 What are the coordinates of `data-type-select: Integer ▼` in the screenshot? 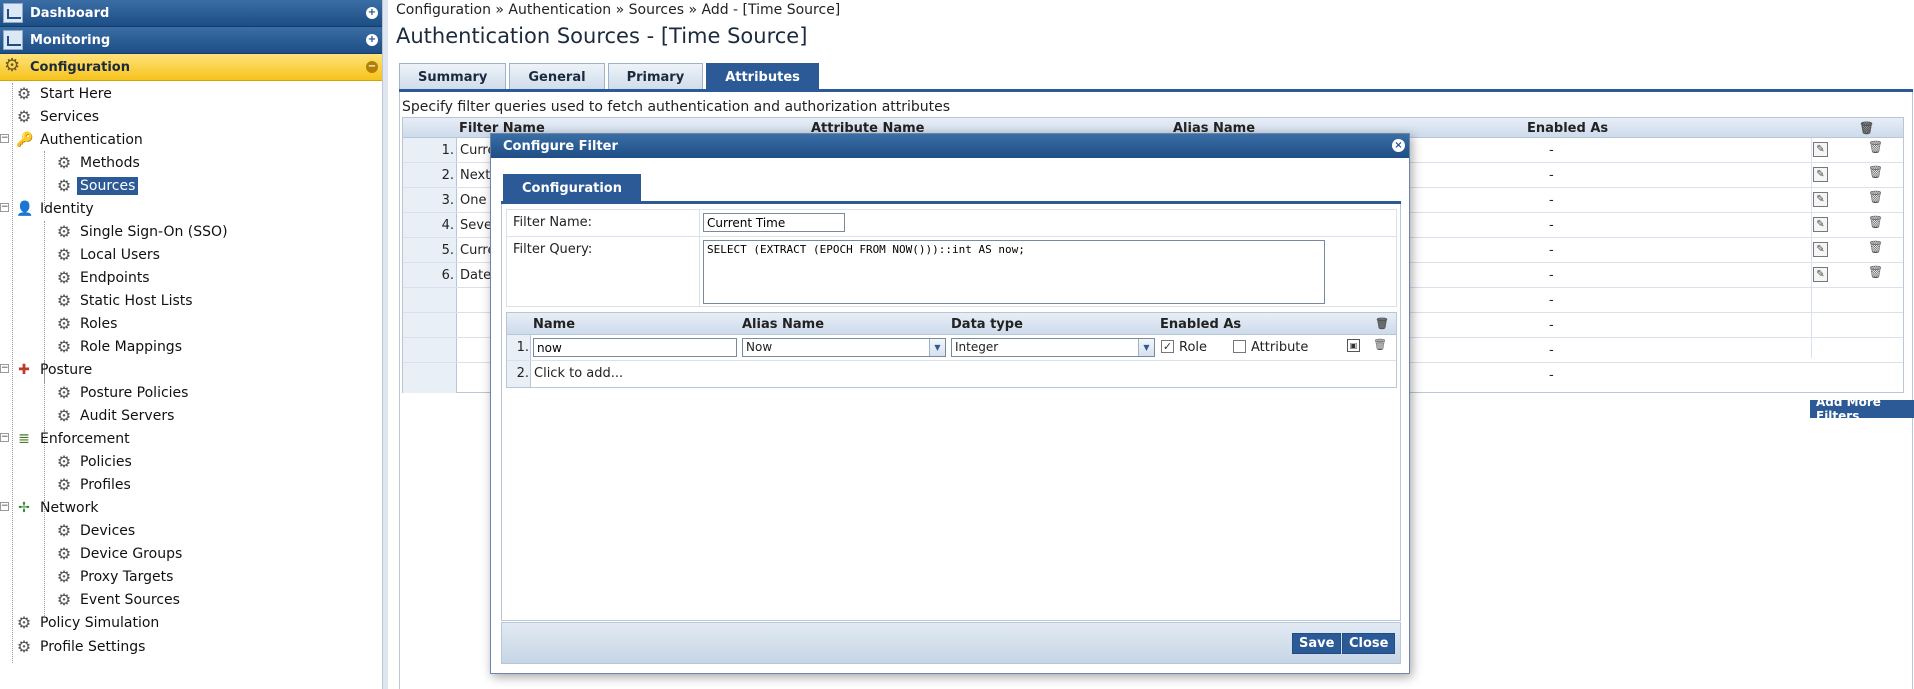 It's located at (1053, 347).